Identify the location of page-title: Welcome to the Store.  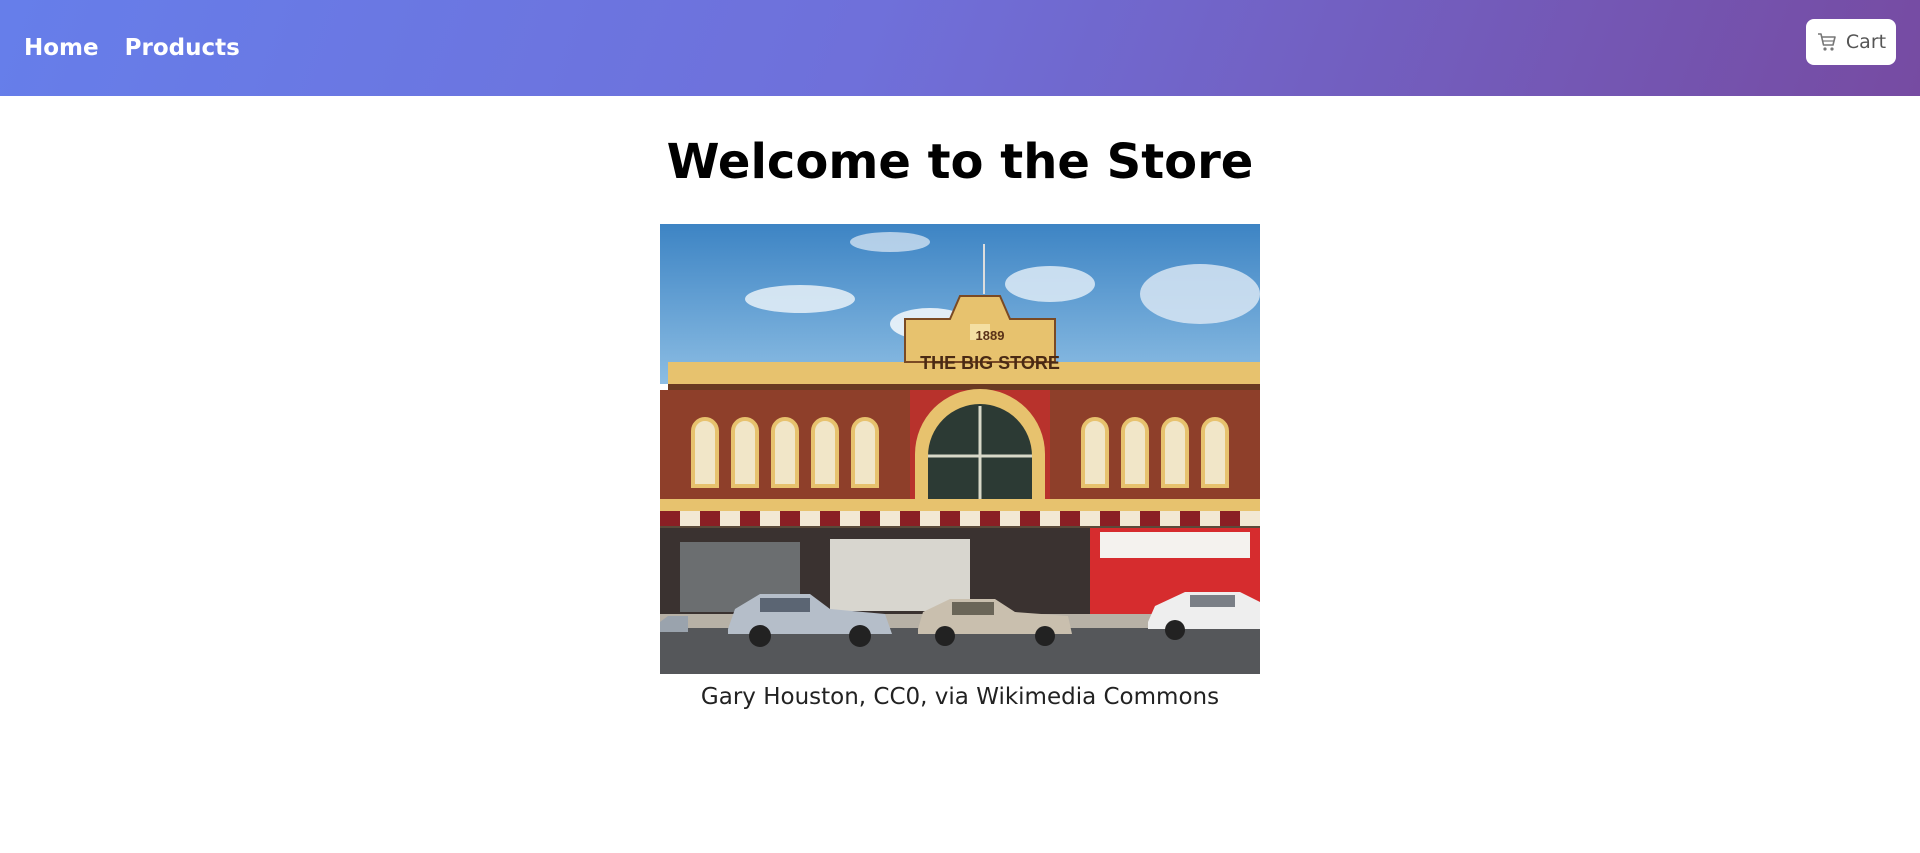
(960, 162).